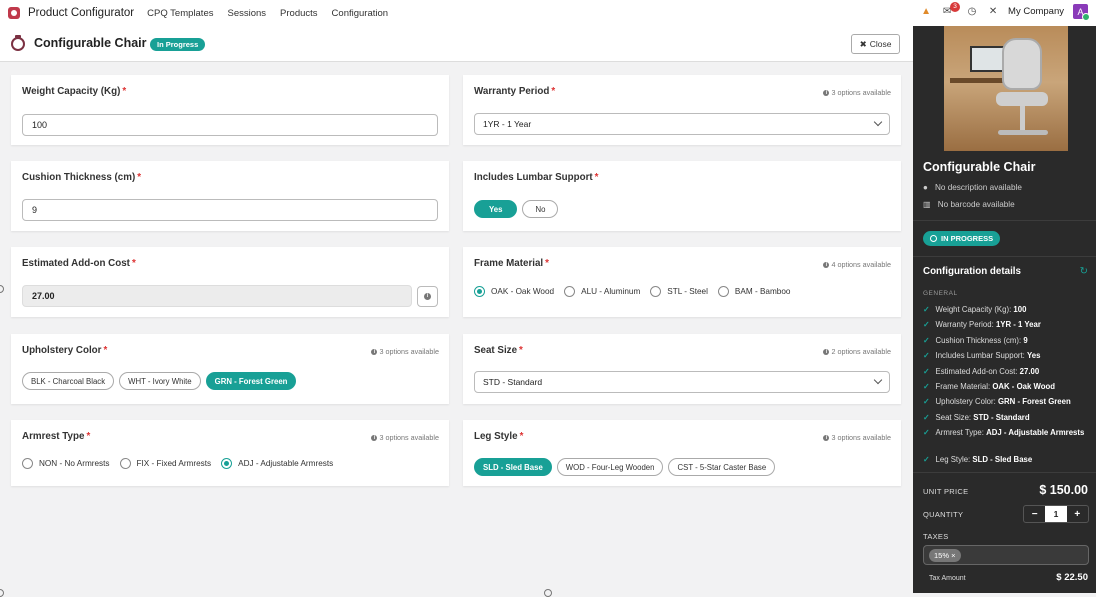 The image size is (1096, 597). Describe the element at coordinates (1006, 88) in the screenshot. I see `product-image` at that location.